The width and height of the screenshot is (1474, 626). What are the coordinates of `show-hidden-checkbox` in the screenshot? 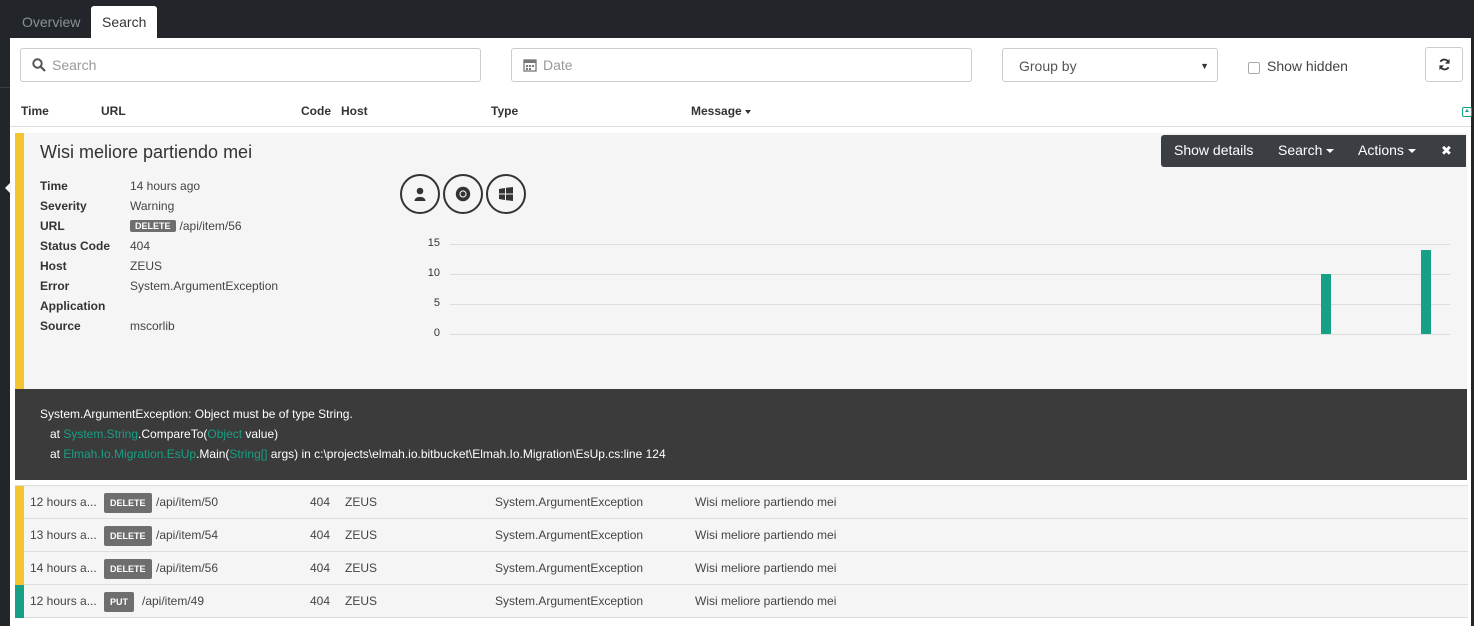 It's located at (1254, 68).